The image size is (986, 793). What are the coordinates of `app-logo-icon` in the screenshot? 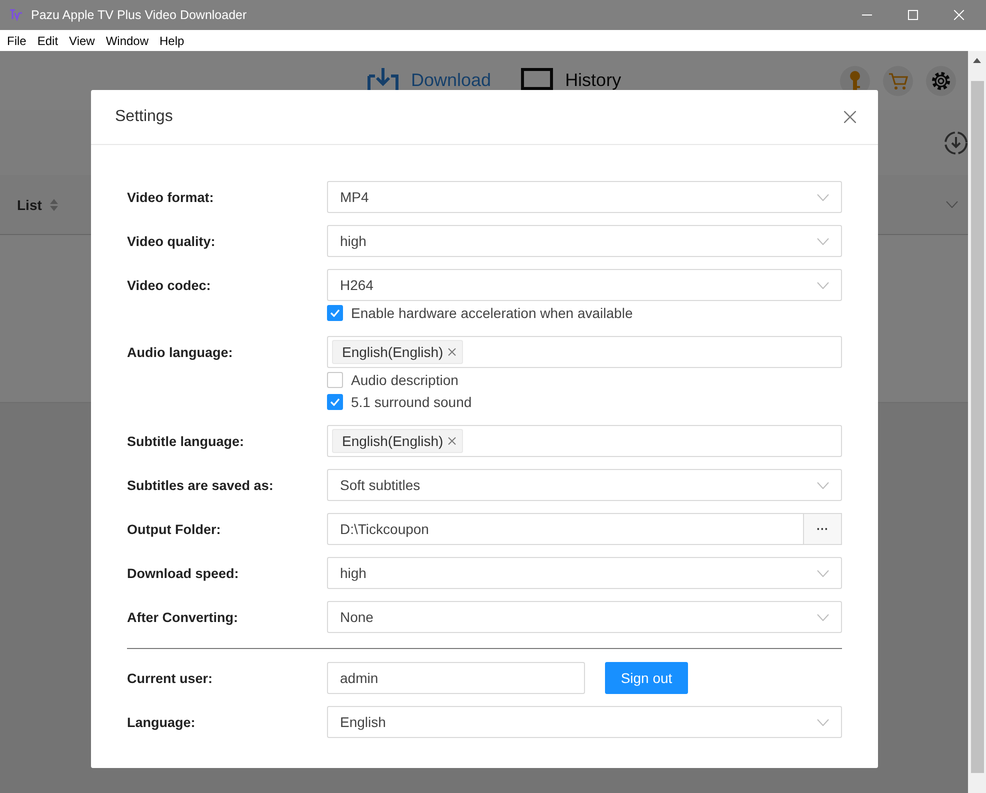 It's located at (16, 15).